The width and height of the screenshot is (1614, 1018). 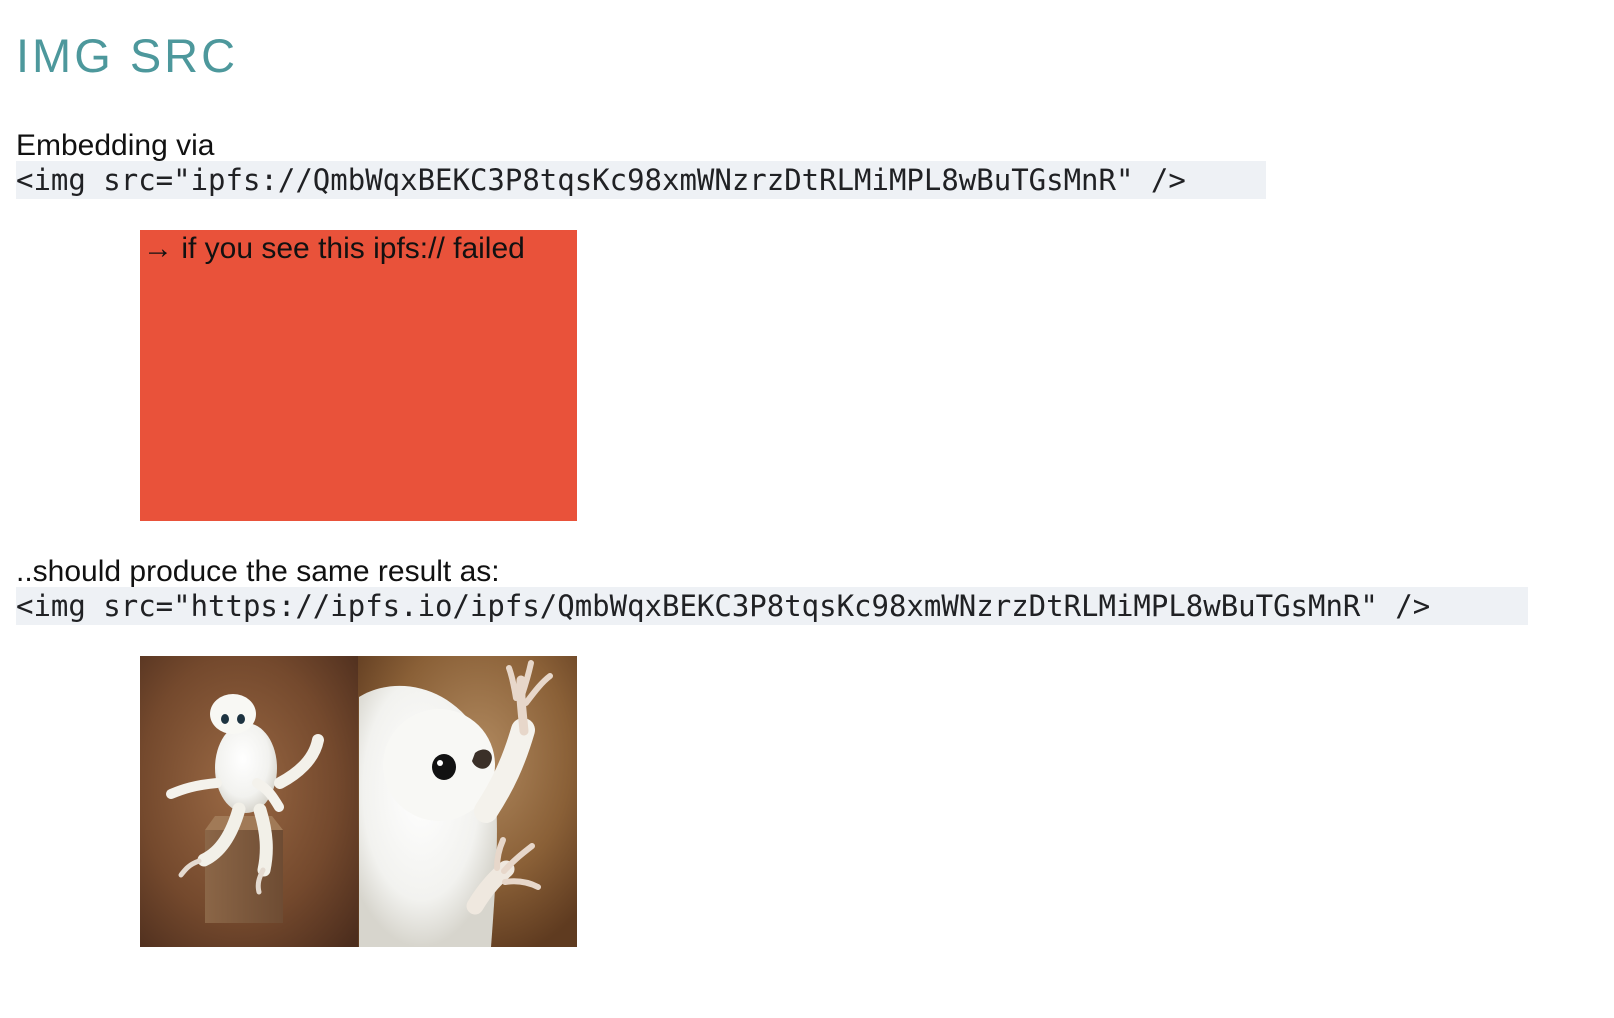 I want to click on ipfs-failed-message: → if you see this ipfs:// failed, so click(x=334, y=248).